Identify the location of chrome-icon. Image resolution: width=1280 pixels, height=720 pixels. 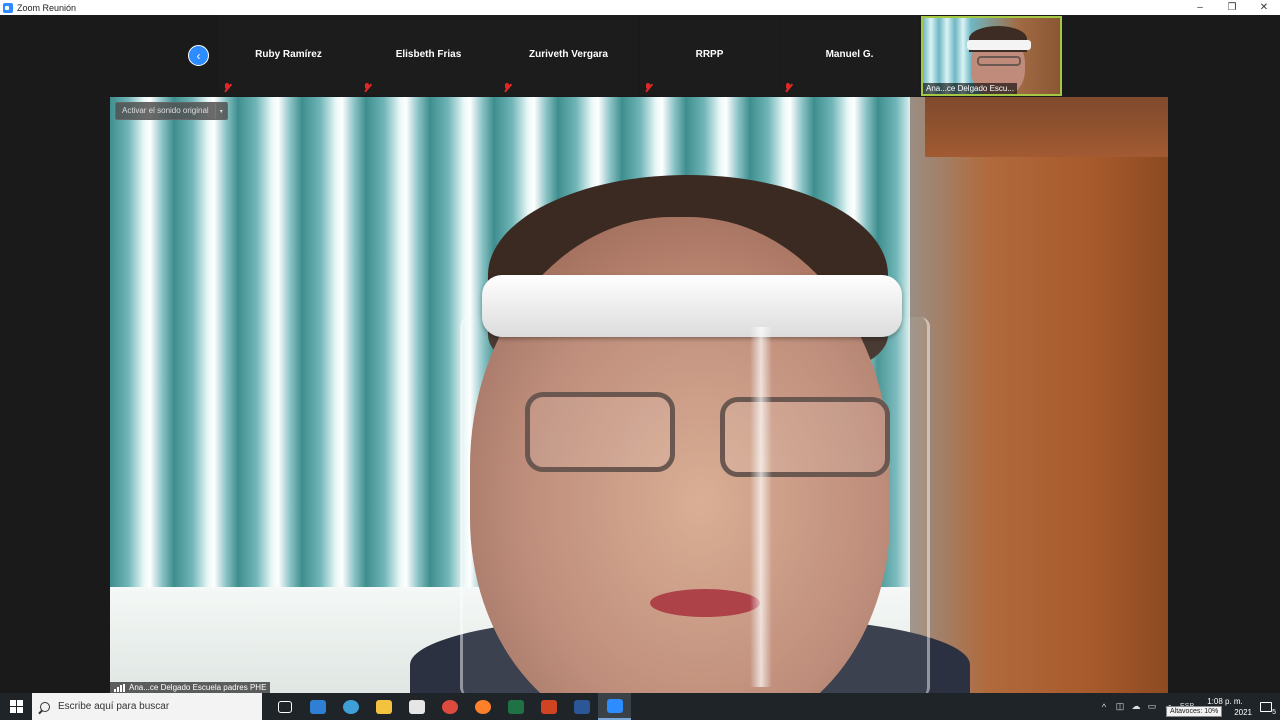
(449, 706).